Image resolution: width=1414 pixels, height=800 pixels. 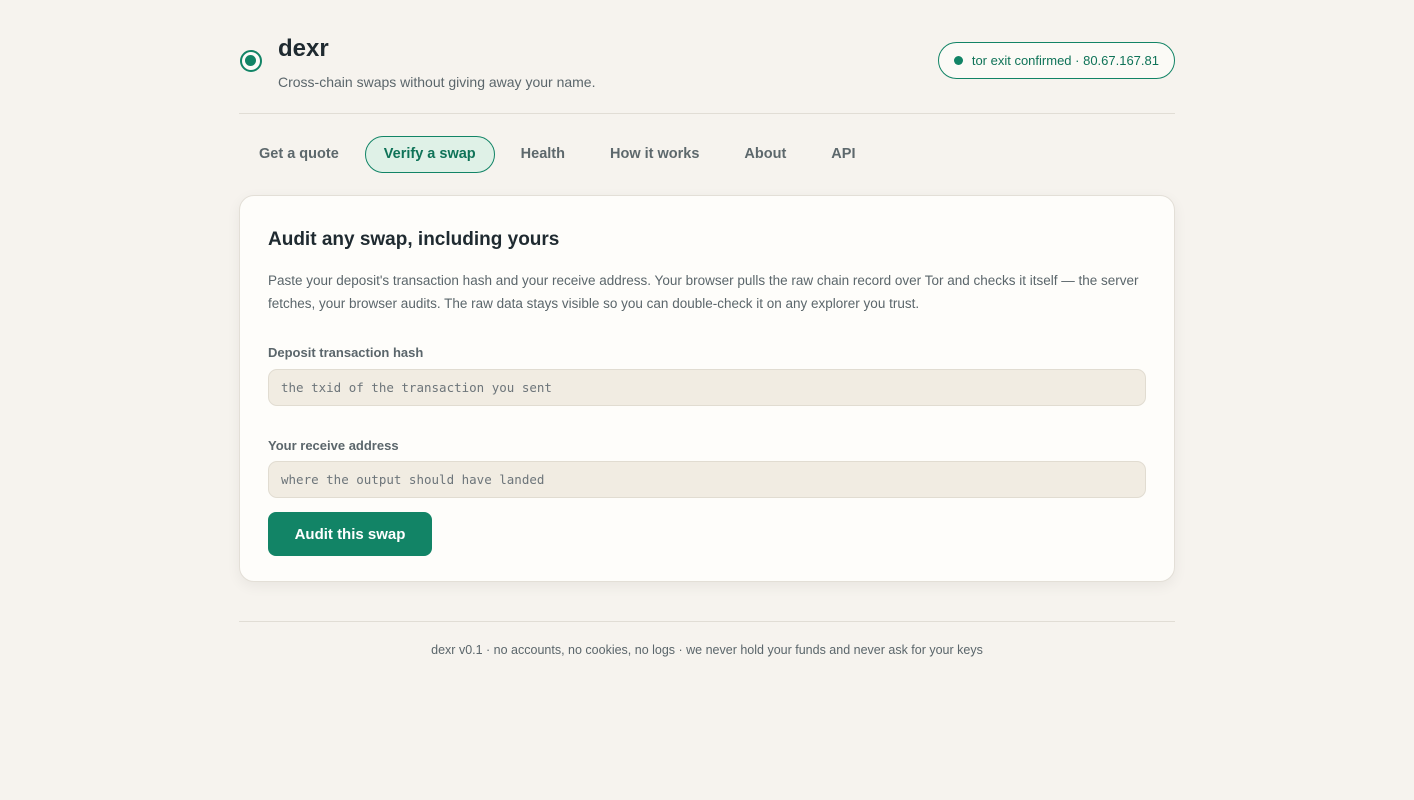 I want to click on tor-status-text: tor exit confirmed · 80.67.167.81, so click(x=1065, y=60).